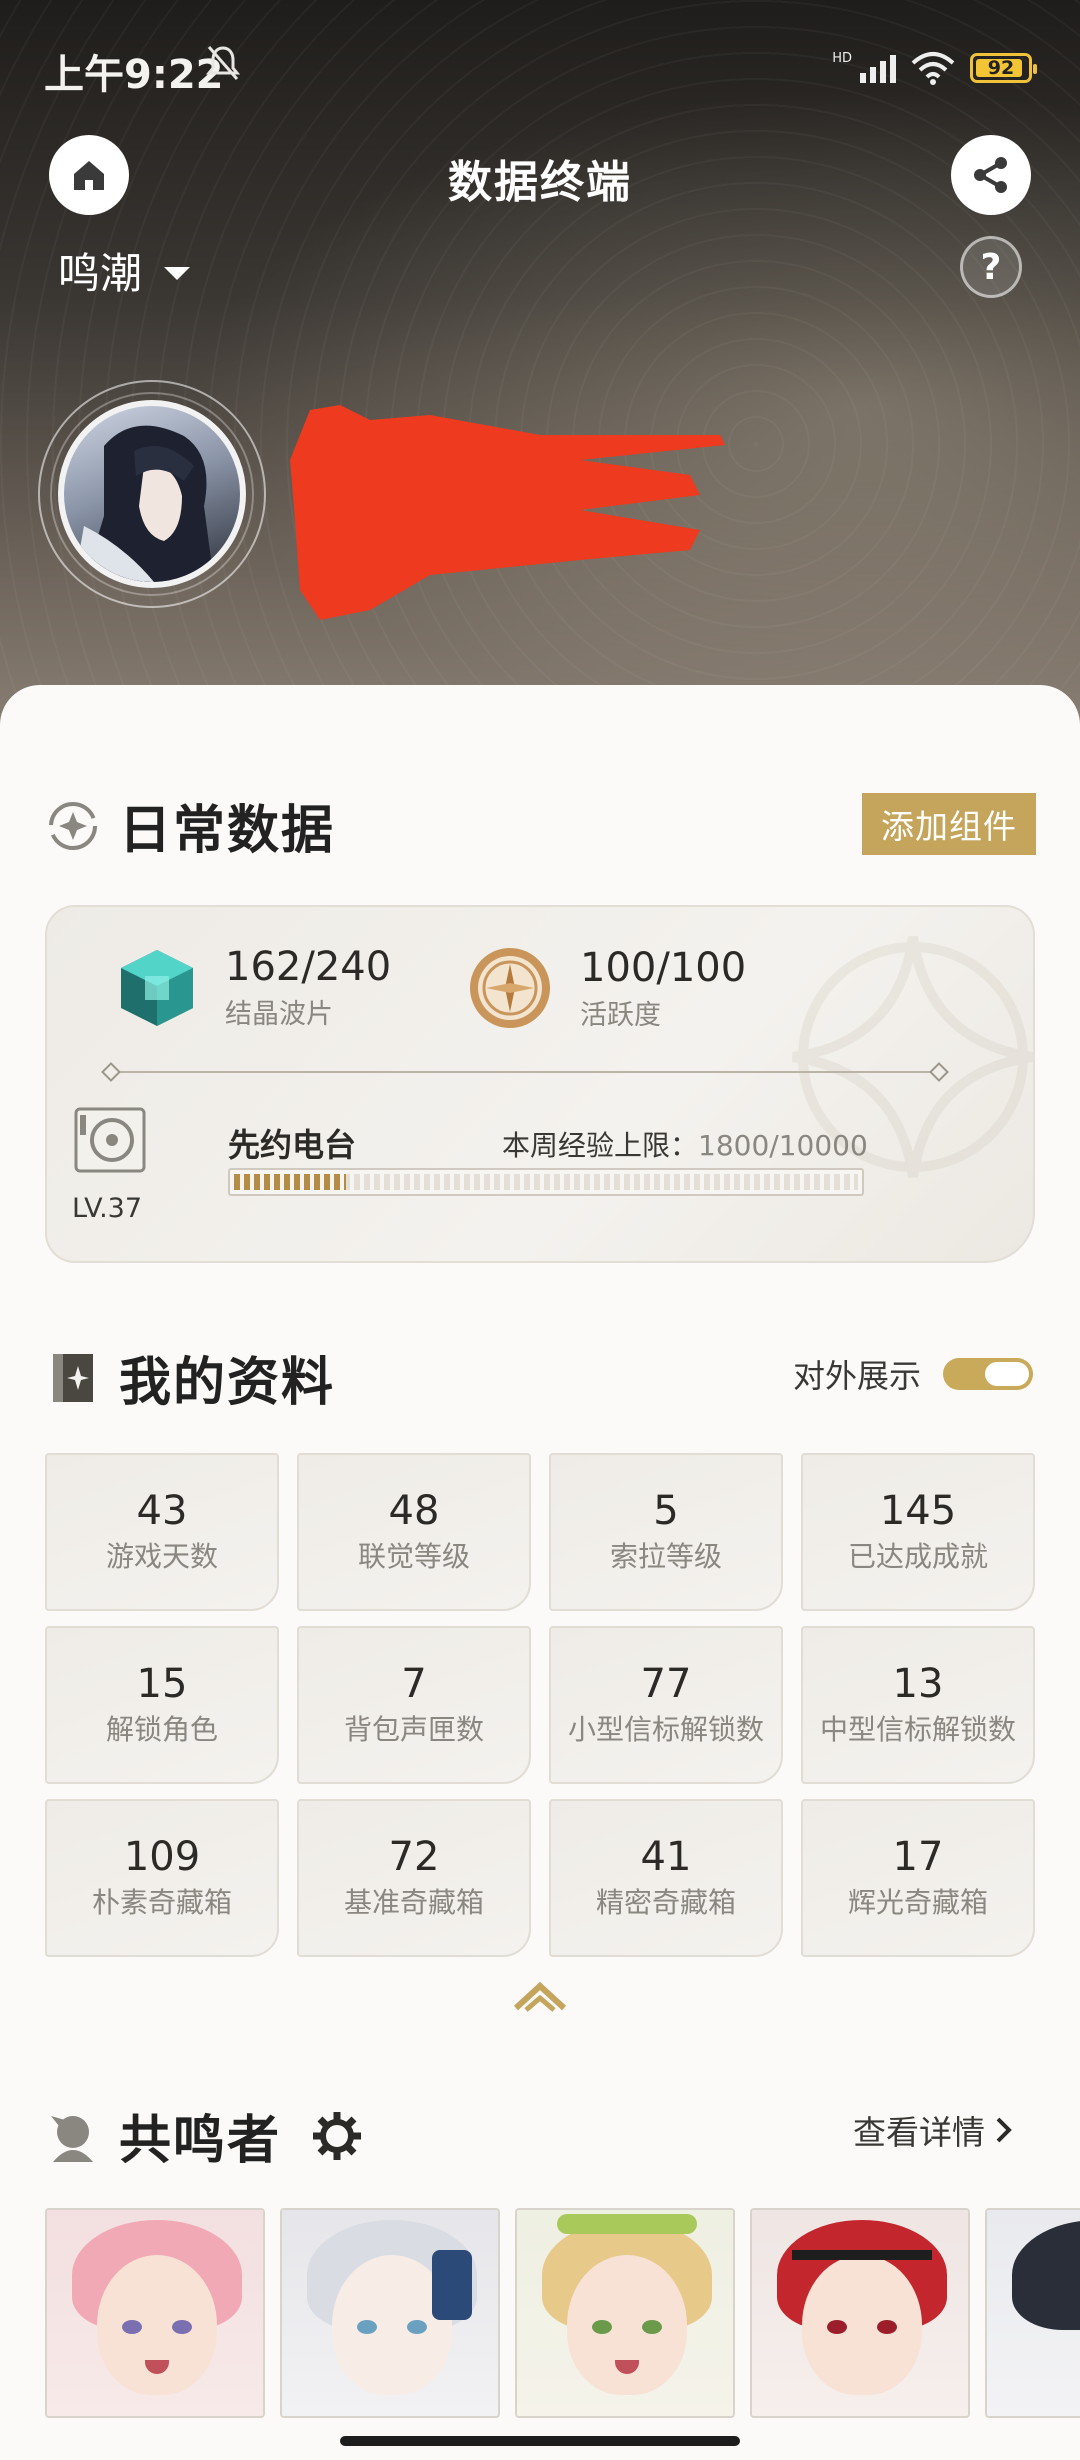 The height and width of the screenshot is (2460, 1080). I want to click on resonators-section-header: 共鸣者, so click(204, 2135).